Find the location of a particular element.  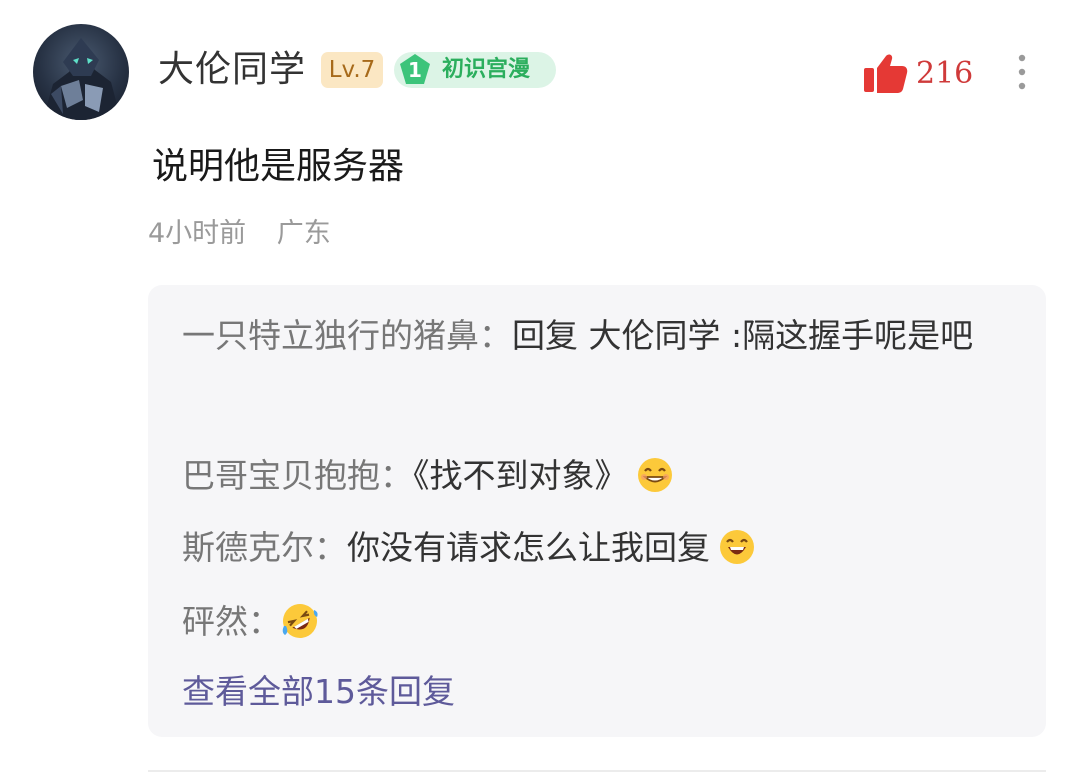

avatar-image is located at coordinates (82, 79).